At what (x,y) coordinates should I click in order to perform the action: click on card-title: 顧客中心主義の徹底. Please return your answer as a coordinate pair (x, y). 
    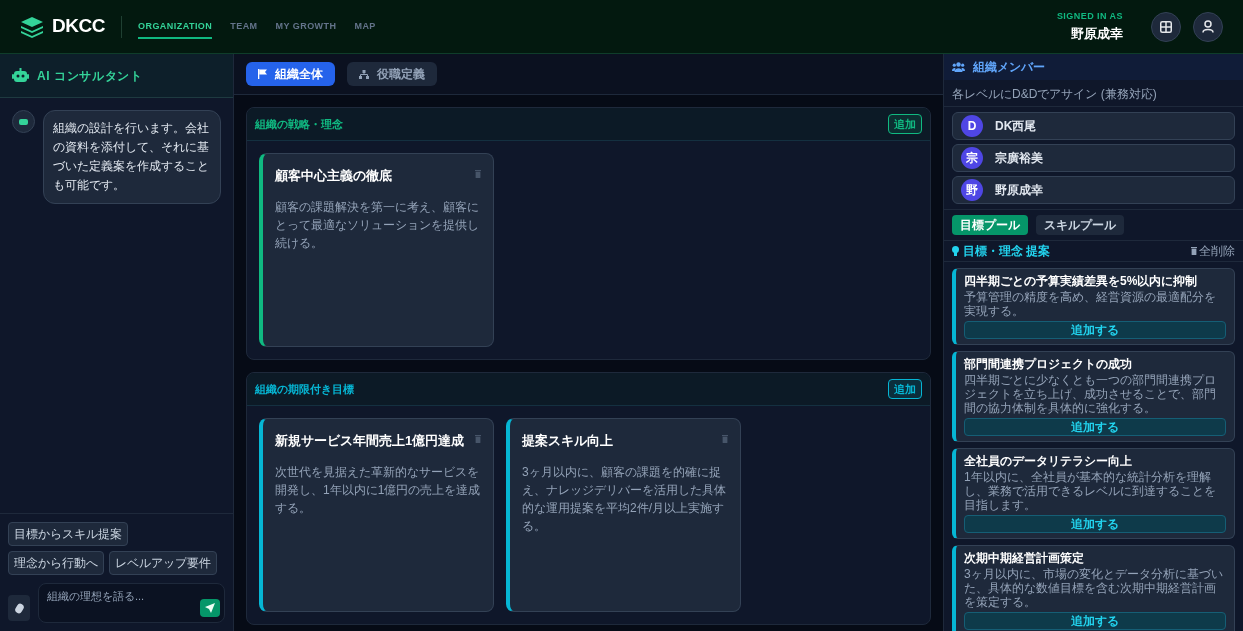
    Looking at the image, I should click on (333, 176).